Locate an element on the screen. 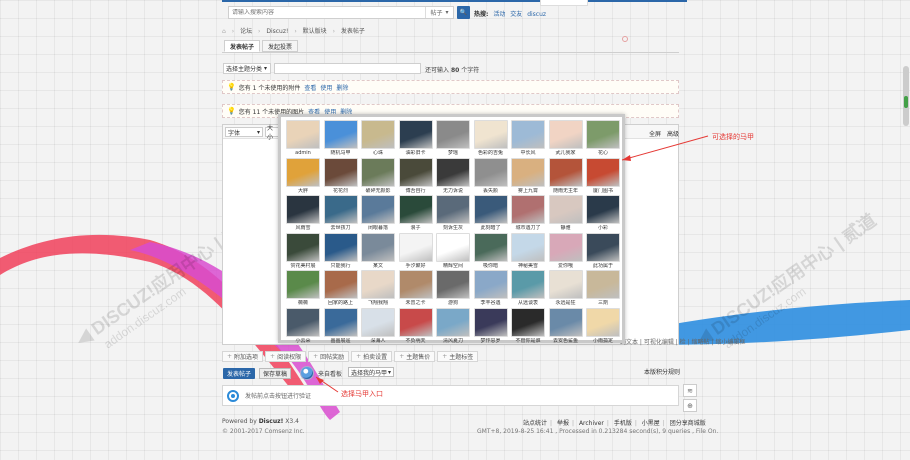 Image resolution: width=910 pixels, height=460 pixels. advanced-button: 高级 is located at coordinates (673, 134).